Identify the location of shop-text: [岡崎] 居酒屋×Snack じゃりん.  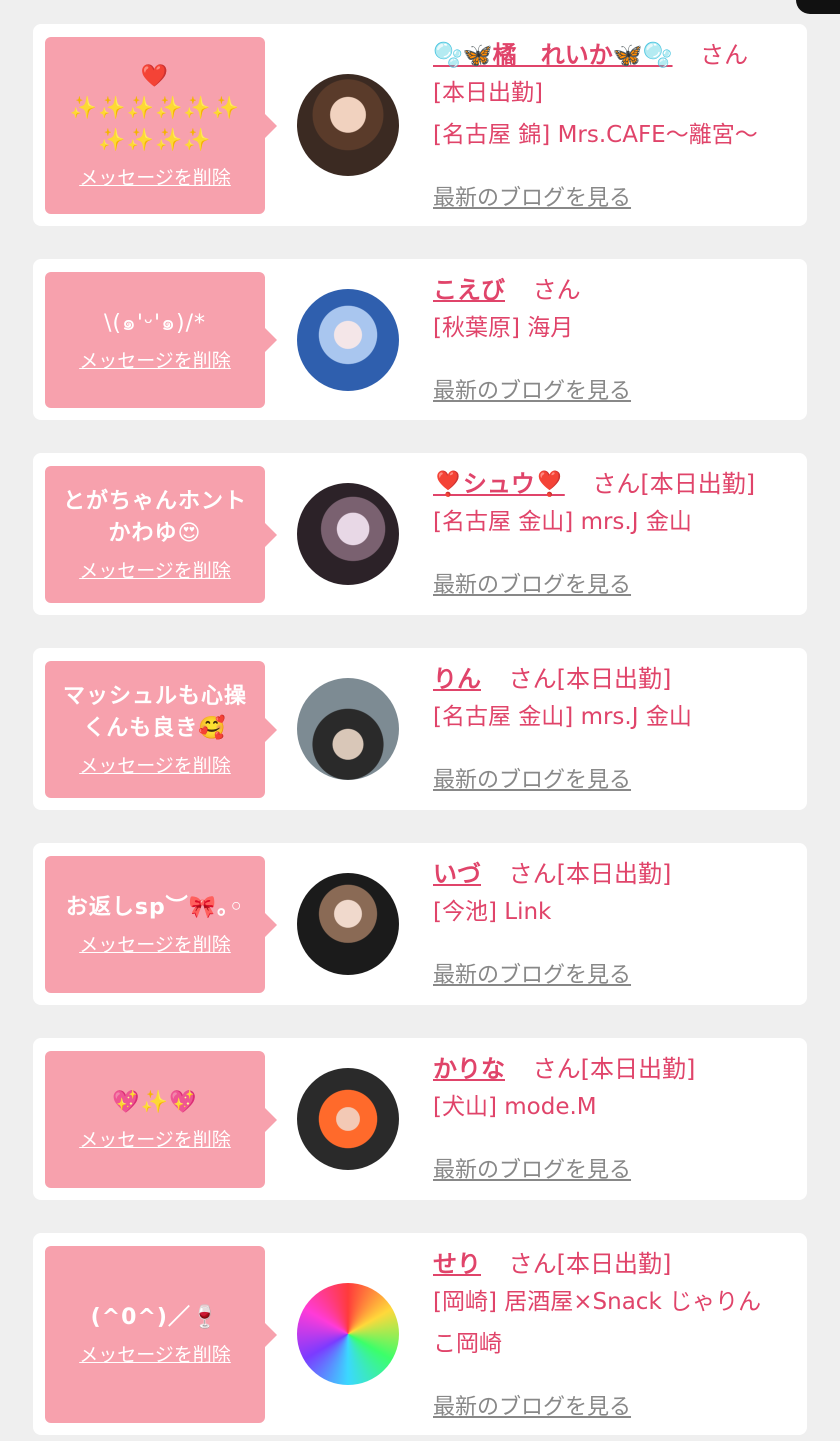
(597, 1302).